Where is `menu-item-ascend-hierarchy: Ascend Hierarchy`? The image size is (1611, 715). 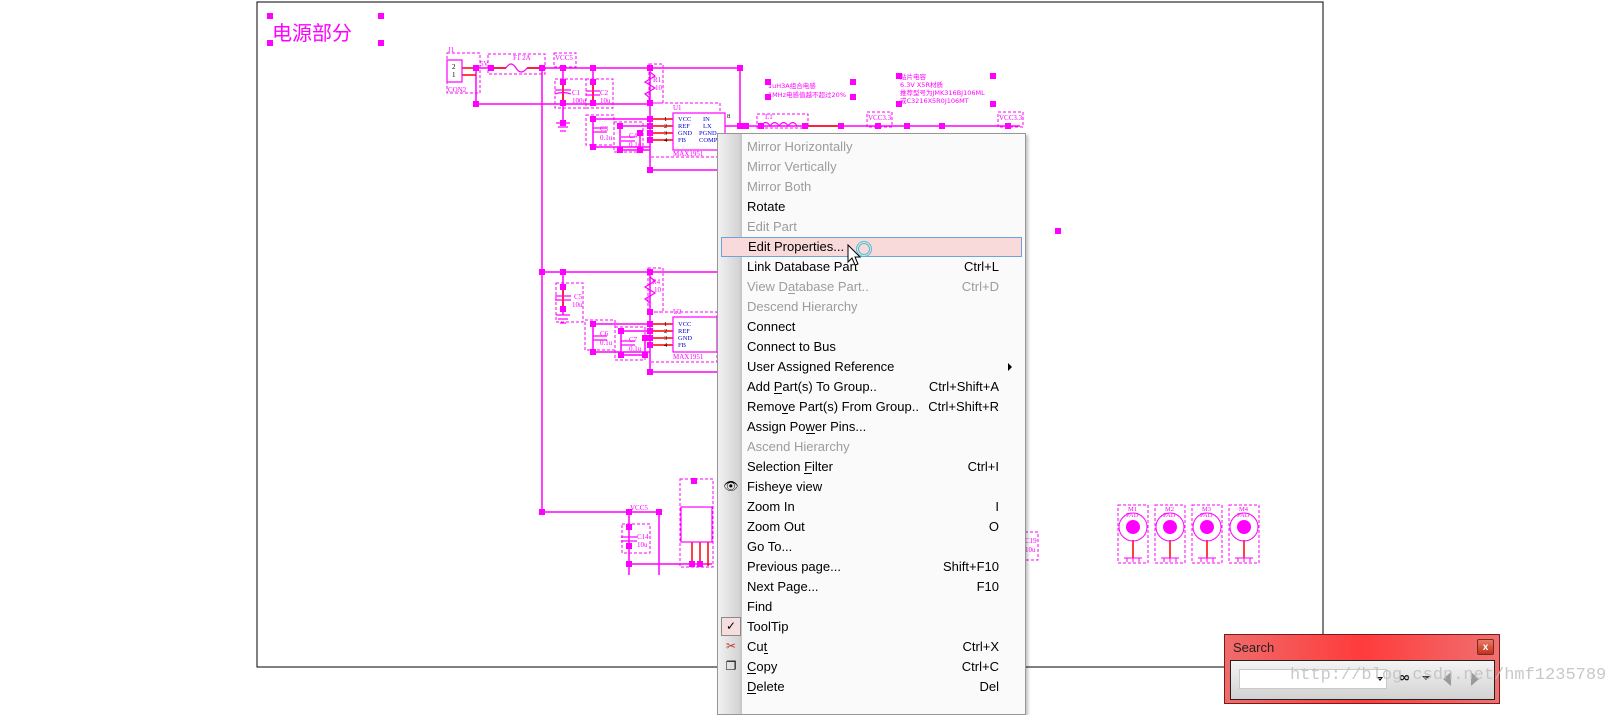
menu-item-ascend-hierarchy: Ascend Hierarchy is located at coordinates (871, 447).